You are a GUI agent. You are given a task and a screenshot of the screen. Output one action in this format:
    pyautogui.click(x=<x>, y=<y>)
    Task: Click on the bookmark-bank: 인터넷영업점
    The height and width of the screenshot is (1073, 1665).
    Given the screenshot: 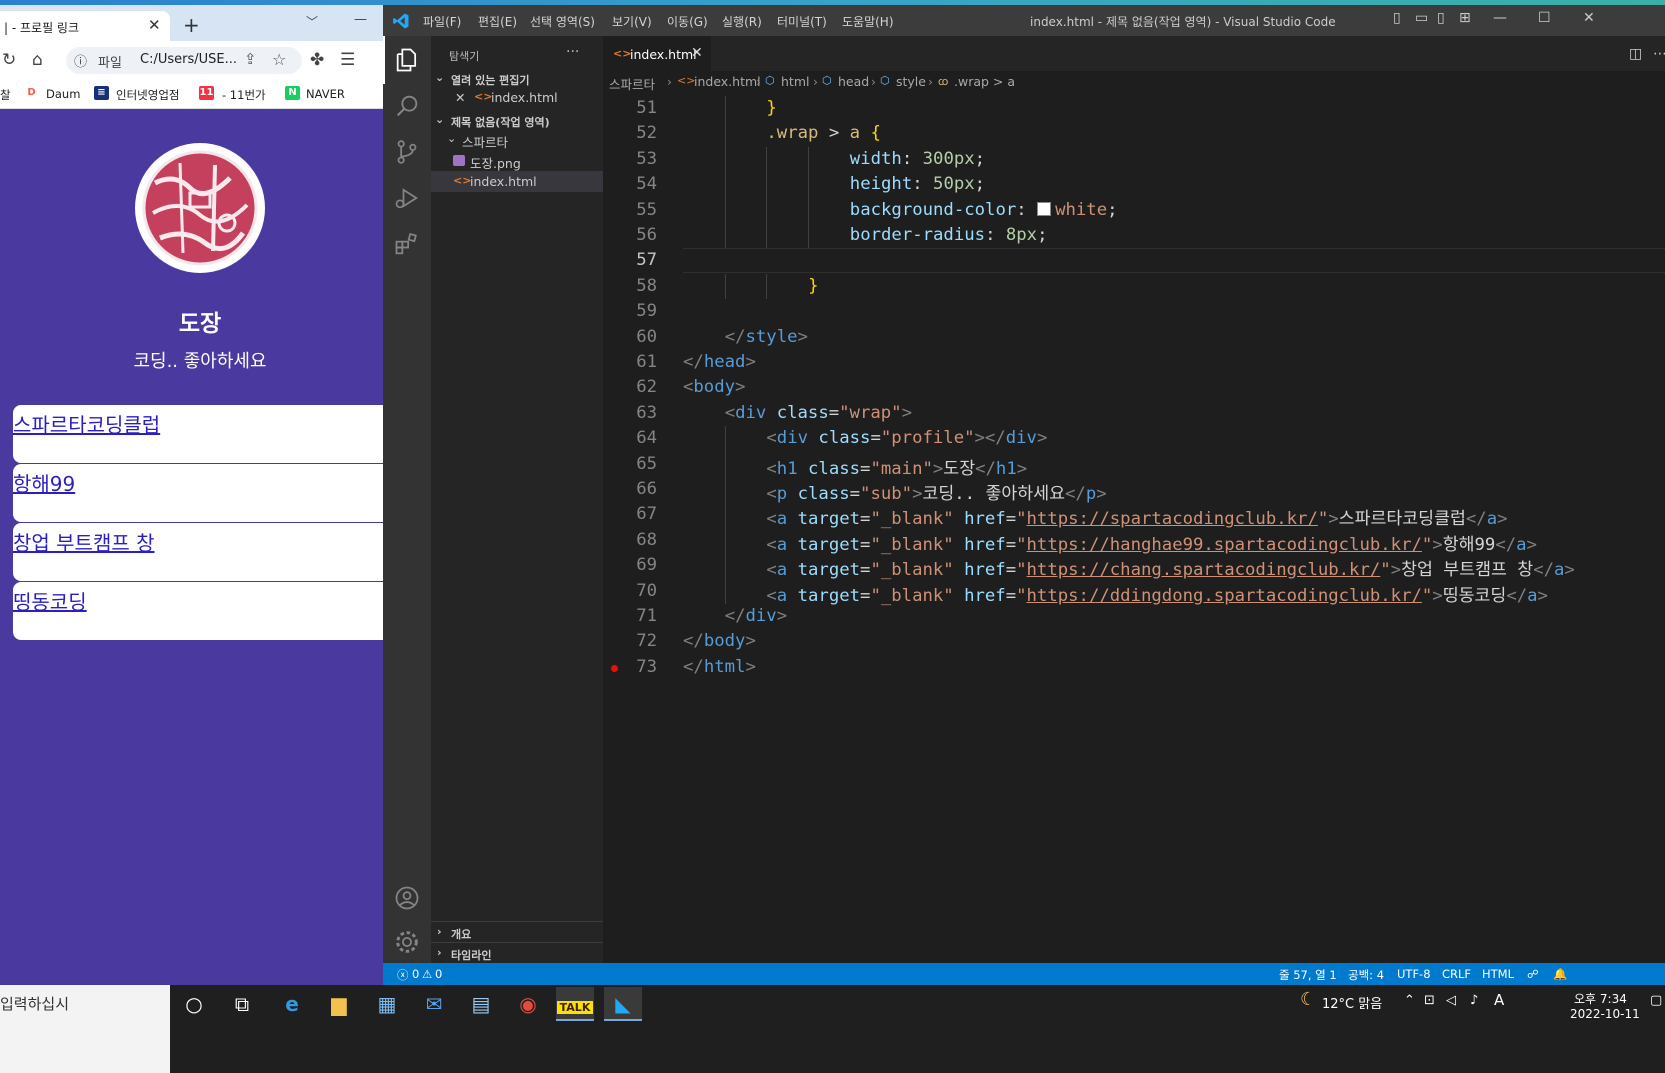 What is the action you would take?
    pyautogui.click(x=147, y=95)
    